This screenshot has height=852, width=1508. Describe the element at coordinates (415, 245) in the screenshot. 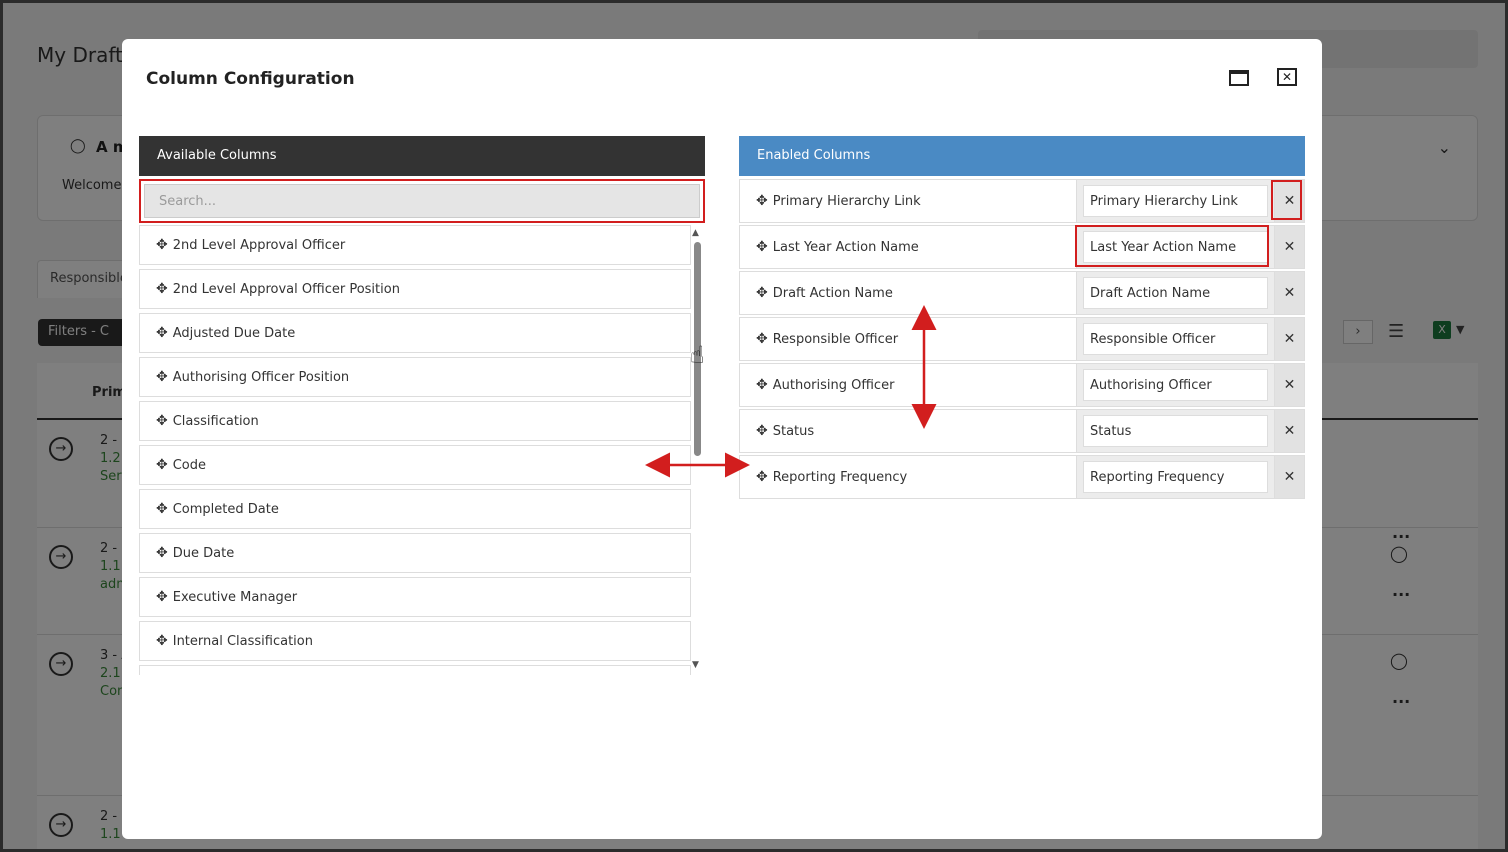

I see `list-item: ✥ 2nd Level Approval Officer` at that location.